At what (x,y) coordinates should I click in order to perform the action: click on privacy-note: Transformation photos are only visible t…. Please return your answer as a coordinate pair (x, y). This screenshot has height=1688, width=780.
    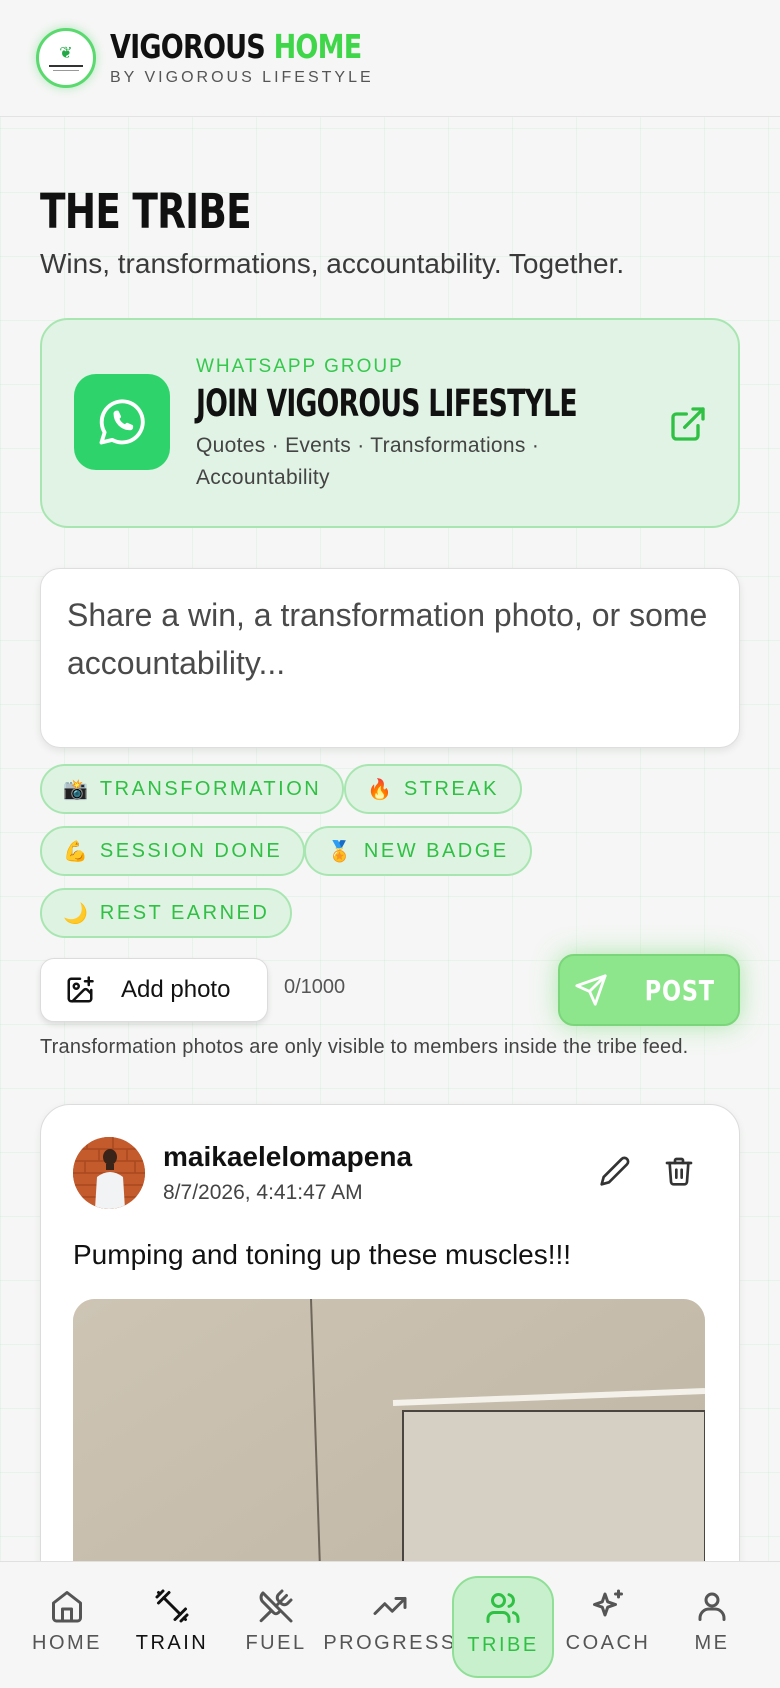
    Looking at the image, I should click on (364, 1047).